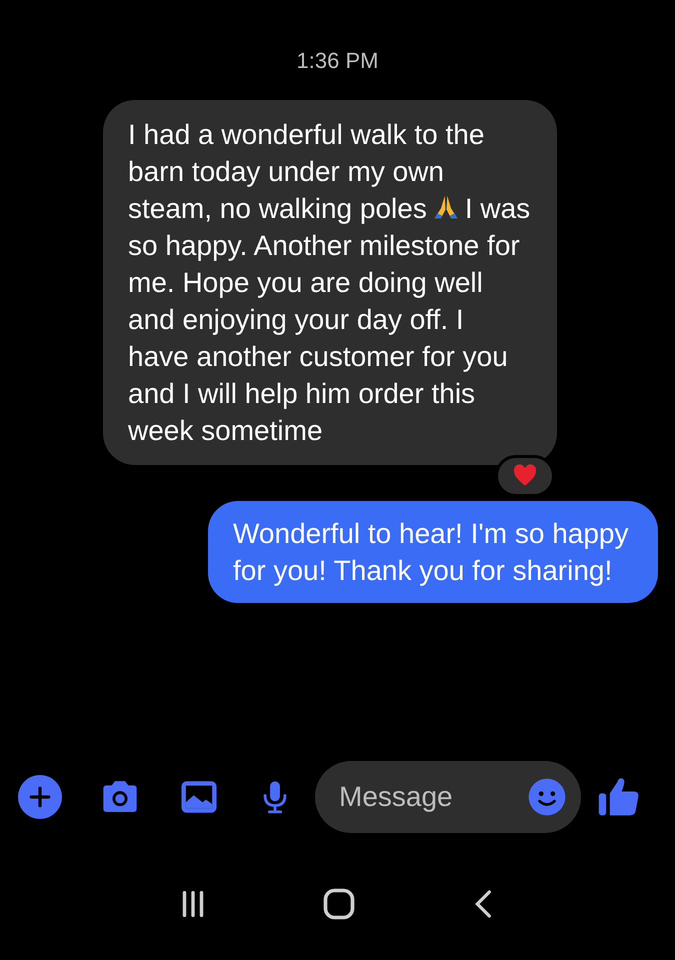  What do you see at coordinates (338, 904) in the screenshot?
I see `home-icon` at bounding box center [338, 904].